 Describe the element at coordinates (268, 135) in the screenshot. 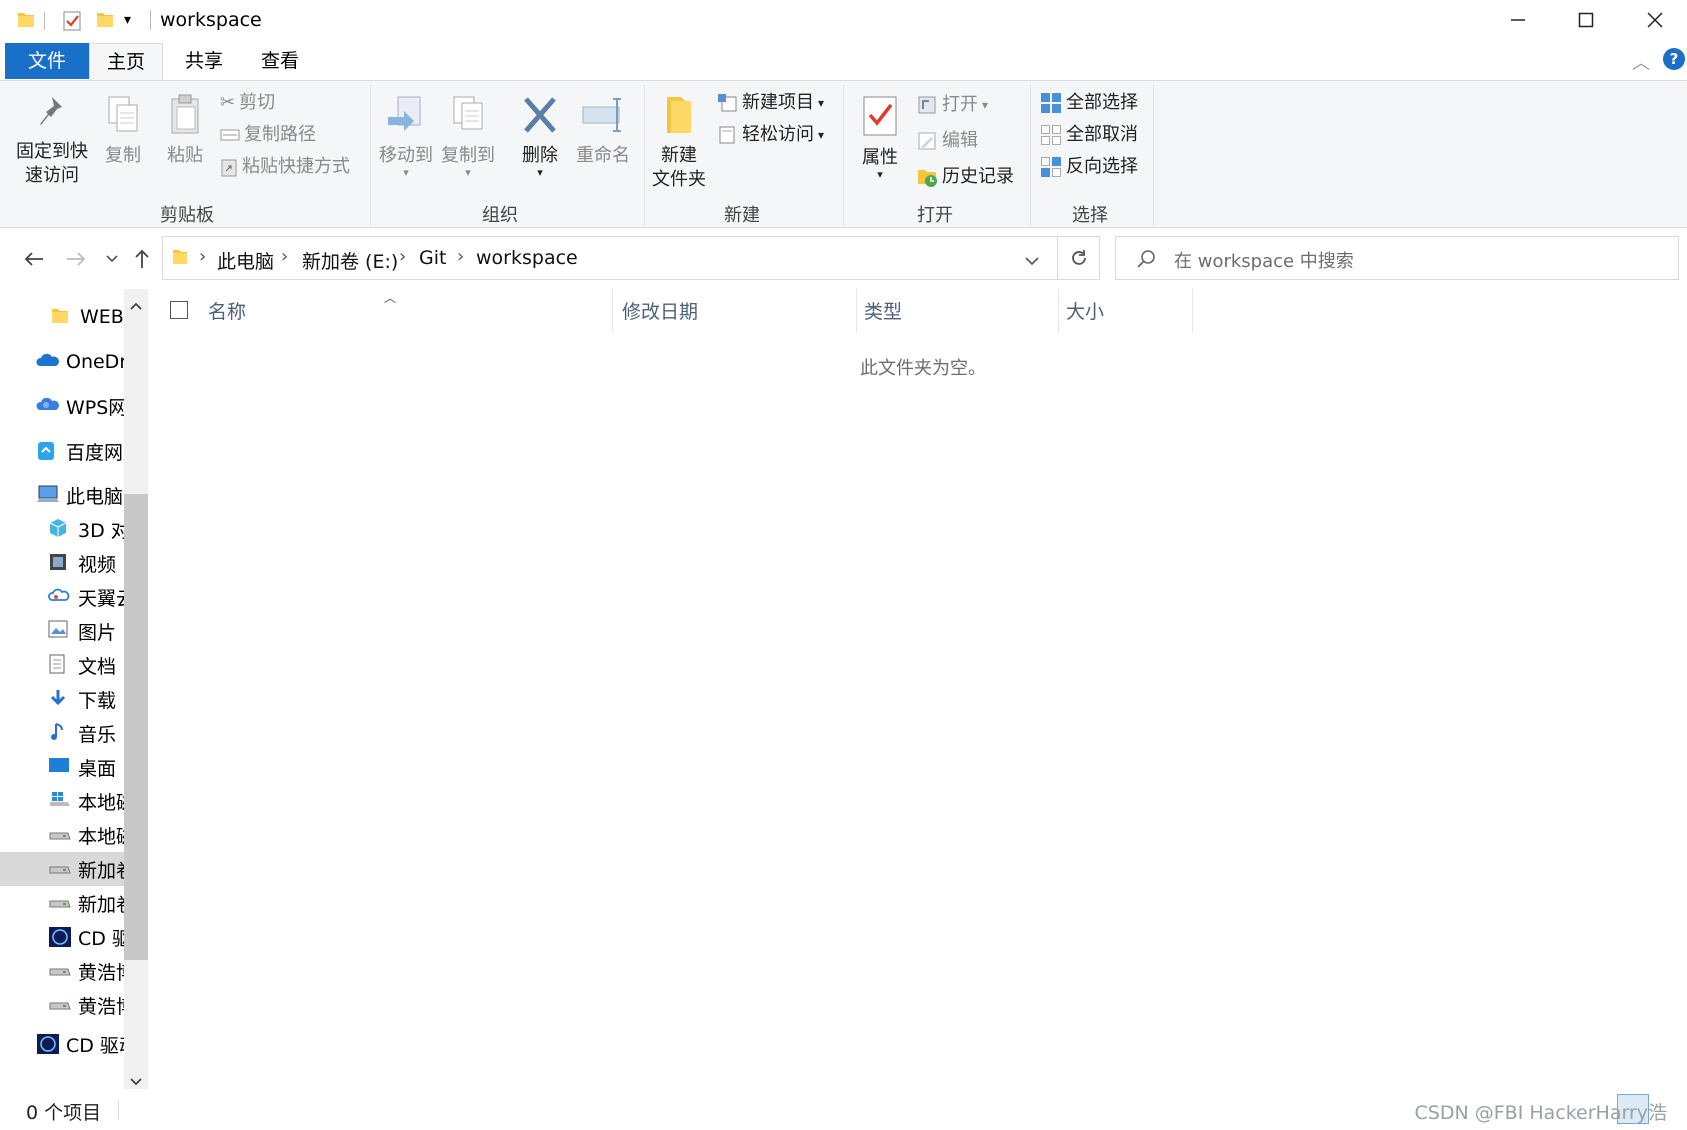

I see `copy-path-button: 复制路径` at that location.